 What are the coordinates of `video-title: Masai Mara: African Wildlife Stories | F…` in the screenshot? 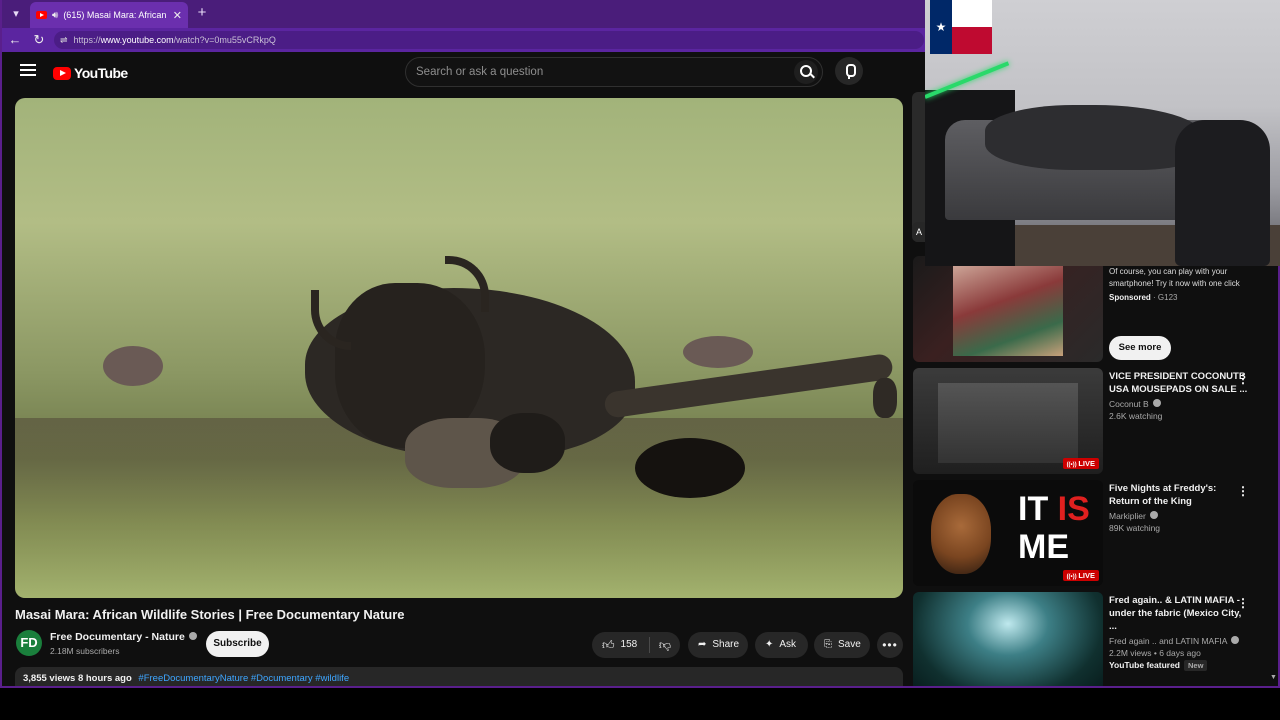 It's located at (210, 614).